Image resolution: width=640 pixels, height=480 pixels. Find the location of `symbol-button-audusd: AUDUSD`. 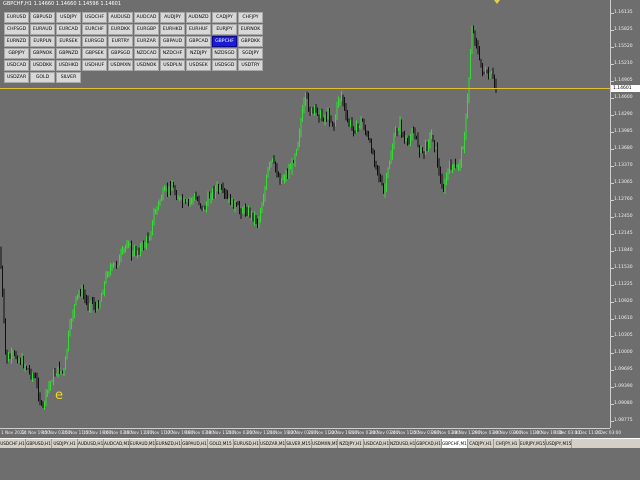

symbol-button-audusd: AUDUSD is located at coordinates (120, 17).